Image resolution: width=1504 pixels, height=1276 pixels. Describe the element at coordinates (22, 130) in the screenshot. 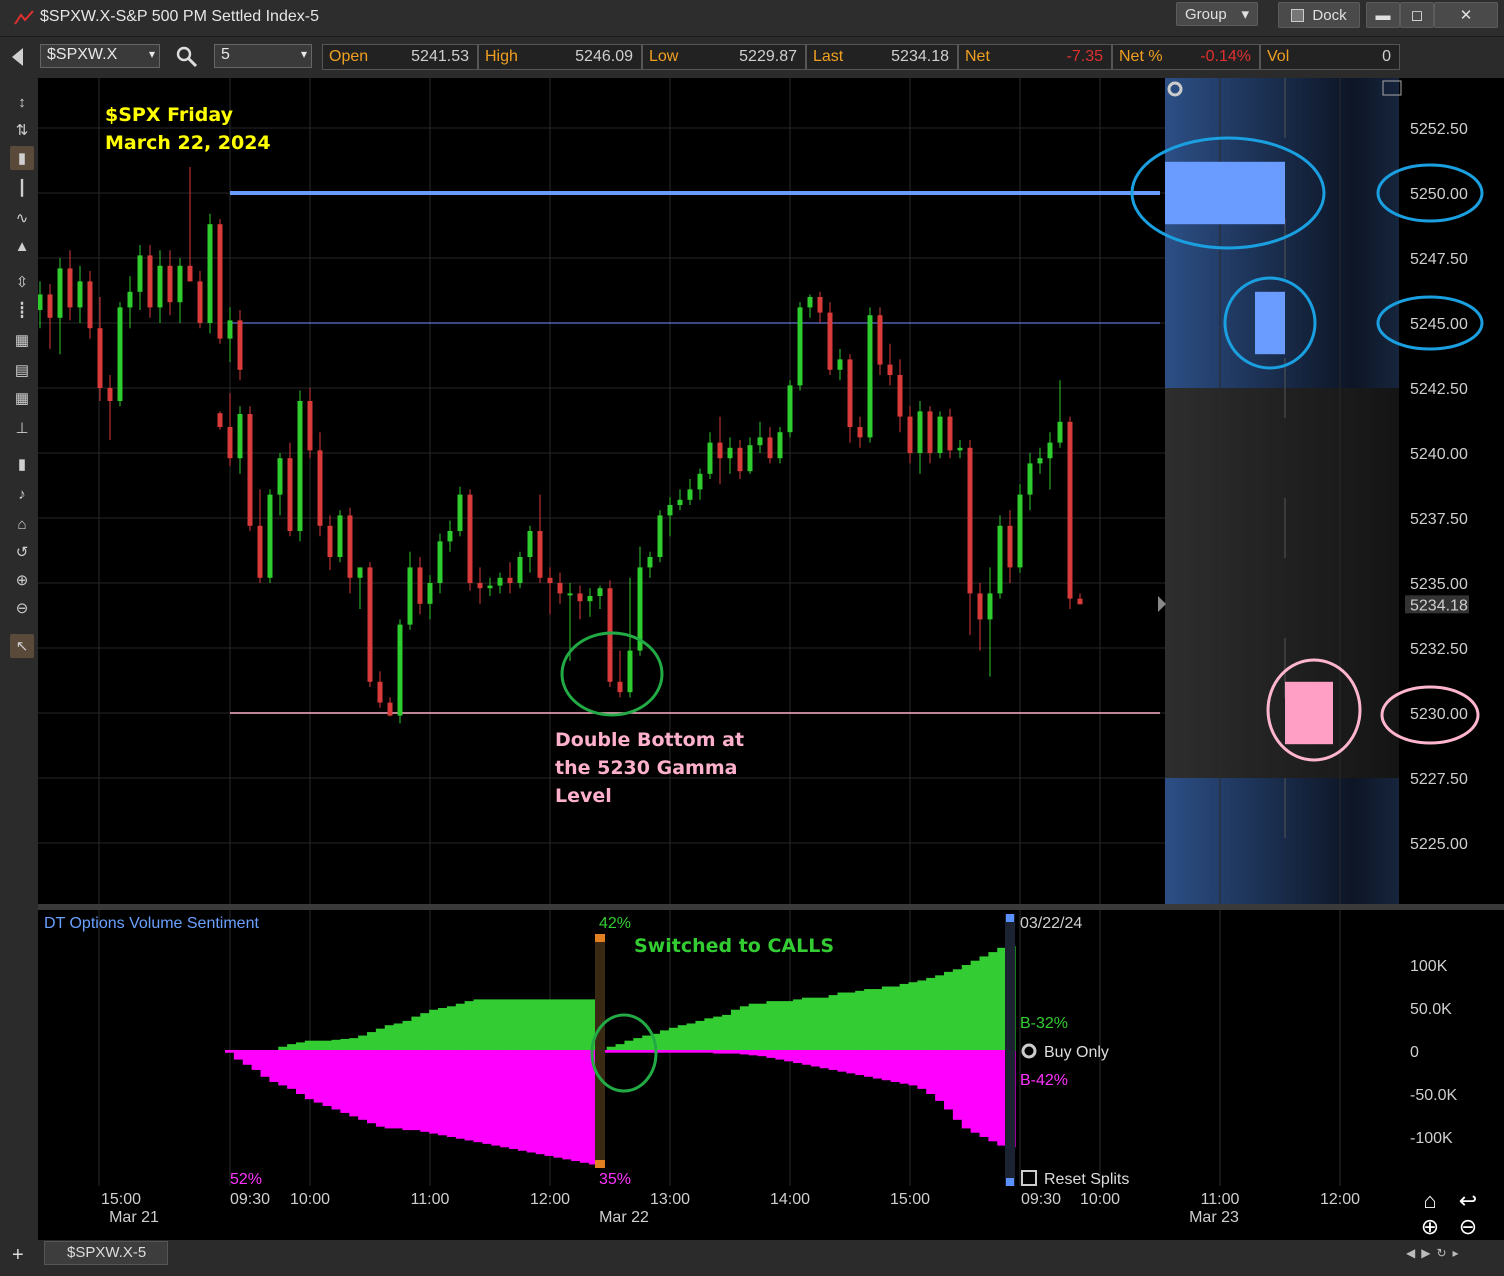

I see `crosshair-icon: ⇅` at that location.